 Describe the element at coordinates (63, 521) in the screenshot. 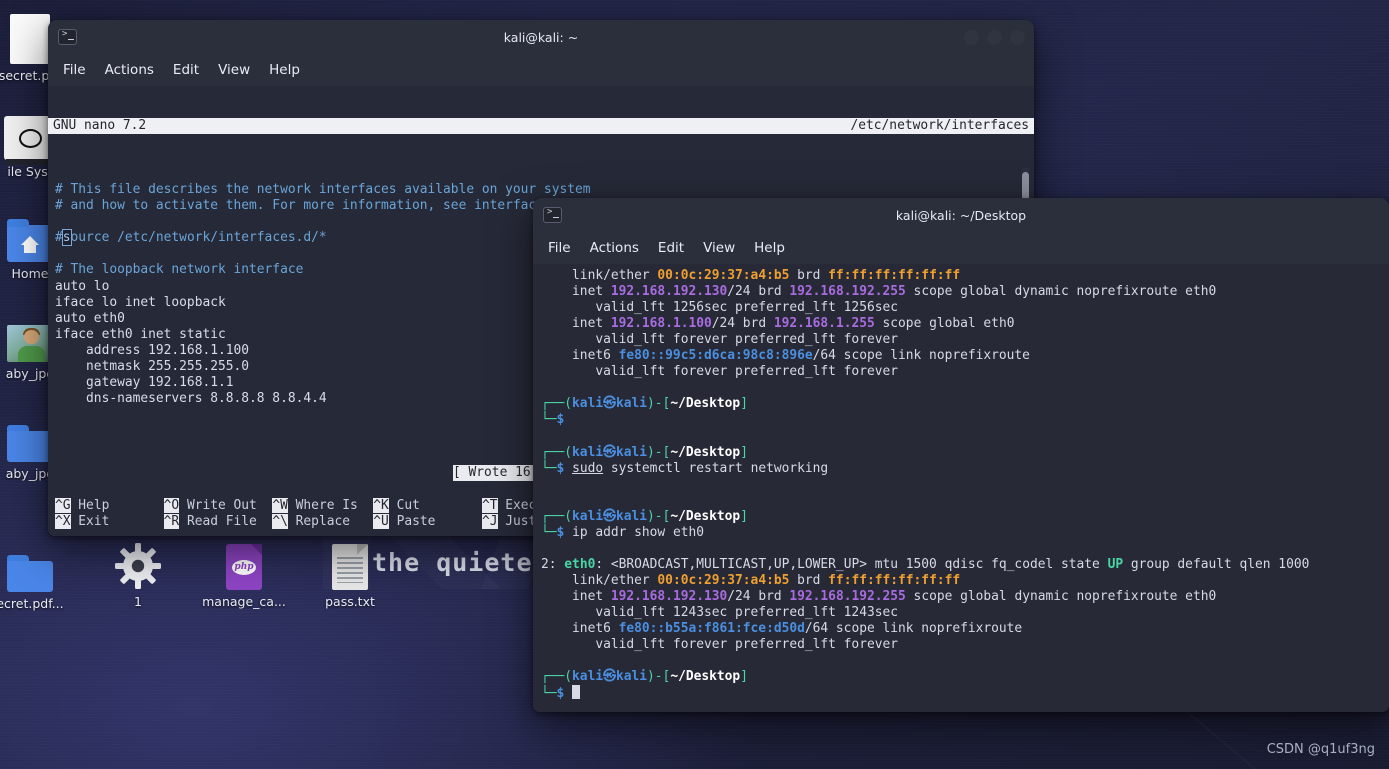

I see `shortcut-key: ^X` at that location.